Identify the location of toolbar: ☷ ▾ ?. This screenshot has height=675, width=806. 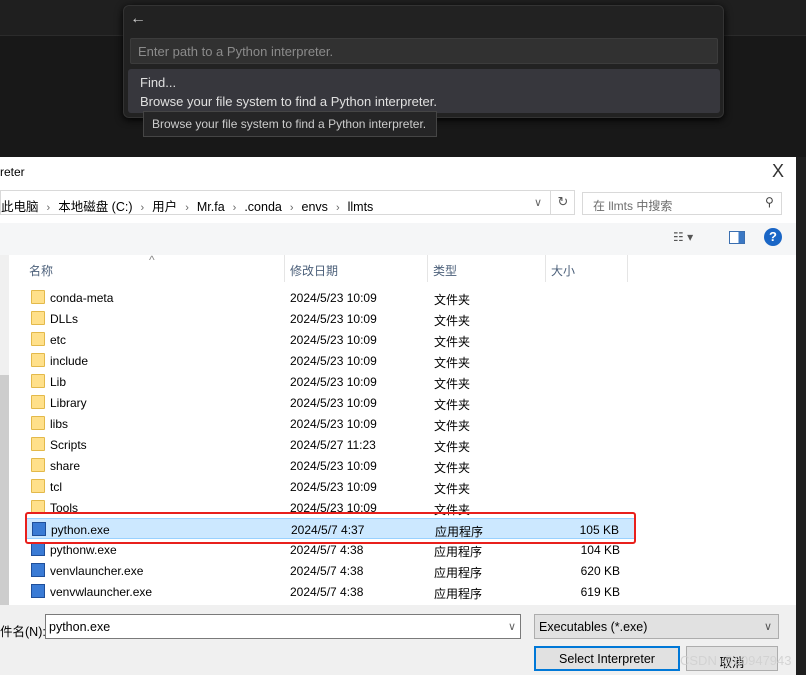
(398, 239).